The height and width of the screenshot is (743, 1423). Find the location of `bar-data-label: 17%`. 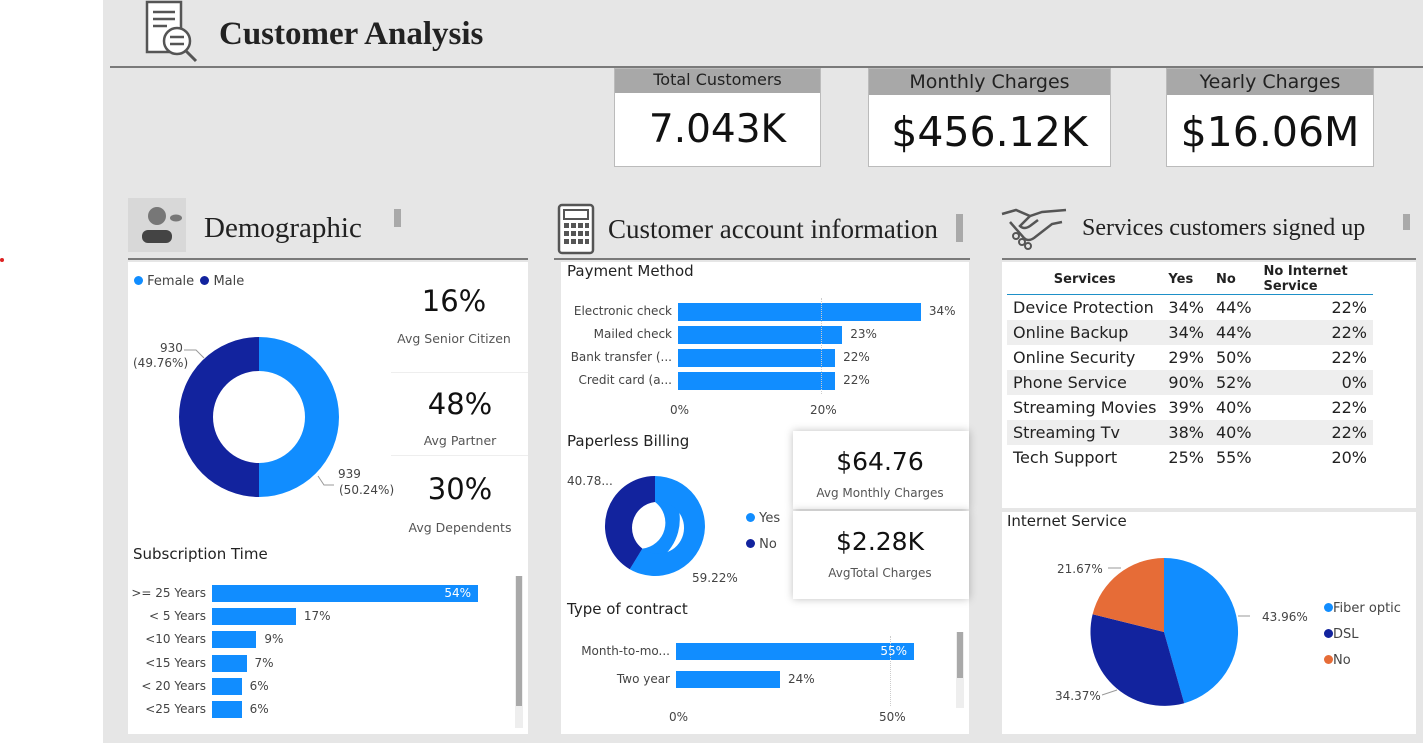

bar-data-label: 17% is located at coordinates (317, 616).